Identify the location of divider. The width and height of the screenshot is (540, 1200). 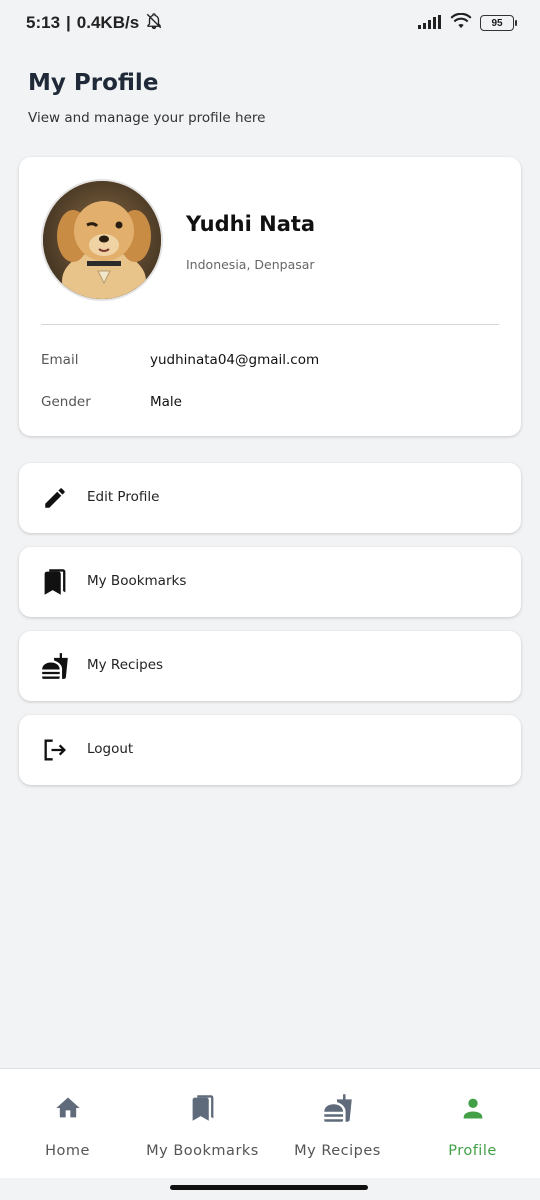
(270, 324).